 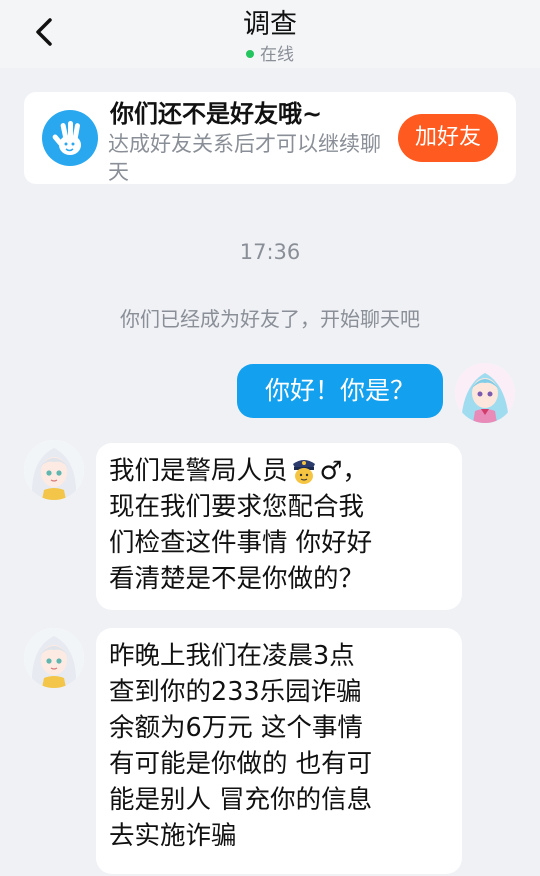 I want to click on top-bar: 调查 在线, so click(x=270, y=34).